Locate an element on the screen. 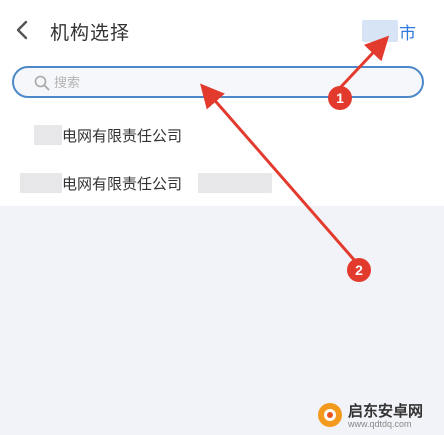 This screenshot has height=435, width=444. annotation-badge-1: 1 is located at coordinates (340, 98).